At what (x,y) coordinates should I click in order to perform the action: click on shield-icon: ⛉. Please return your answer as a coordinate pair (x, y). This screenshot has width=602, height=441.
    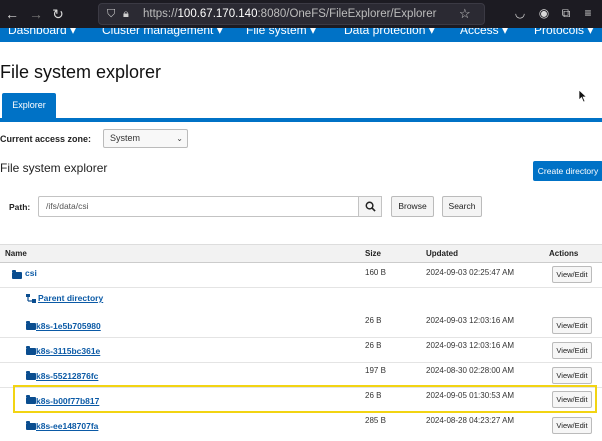
    Looking at the image, I should click on (111, 14).